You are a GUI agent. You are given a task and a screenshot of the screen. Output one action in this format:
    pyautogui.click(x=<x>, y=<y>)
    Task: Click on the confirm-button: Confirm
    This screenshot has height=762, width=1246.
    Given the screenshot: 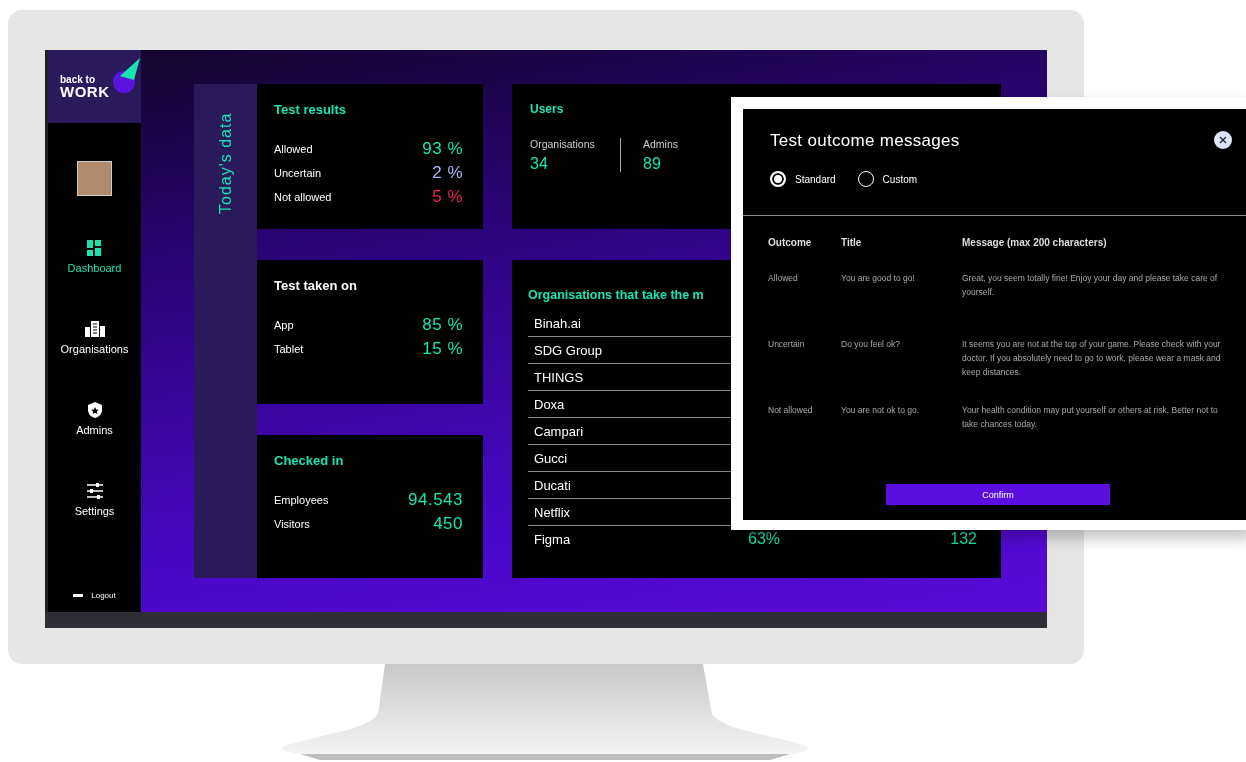 What is the action you would take?
    pyautogui.click(x=998, y=494)
    